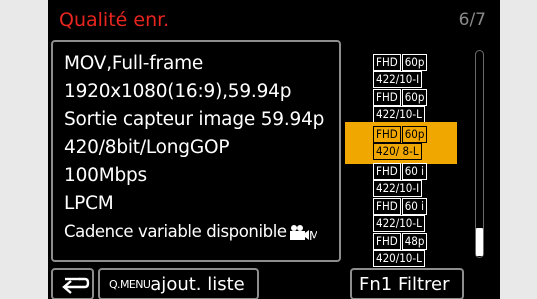 The image size is (537, 299). I want to click on page-indicator: 6/7, so click(472, 20).